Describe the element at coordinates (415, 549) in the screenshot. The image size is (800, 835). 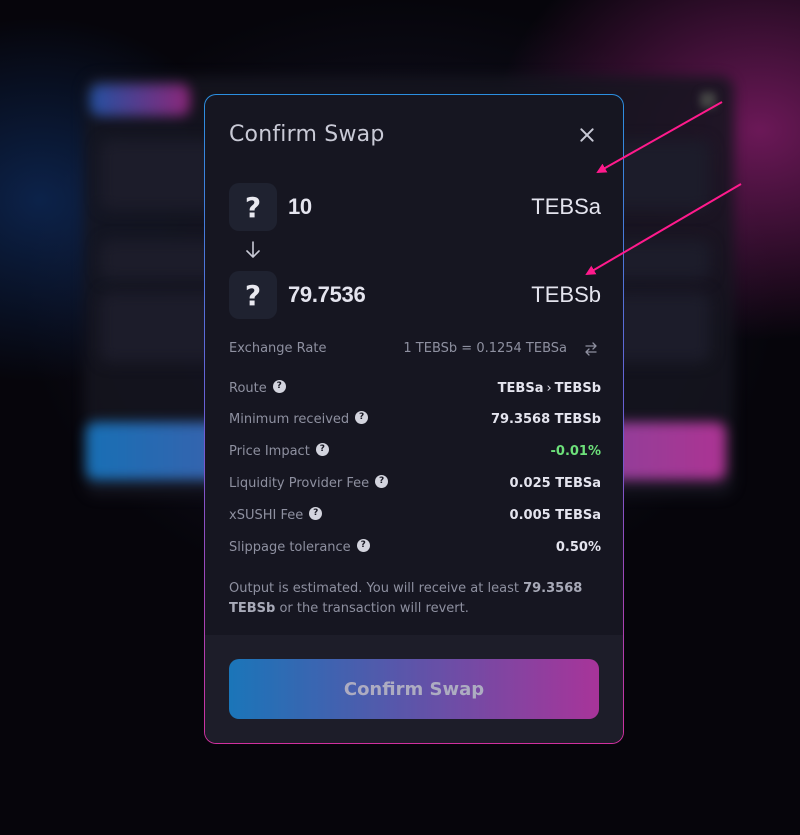
I see `slippage-row: Slippage tolerance ? 0.50%` at that location.